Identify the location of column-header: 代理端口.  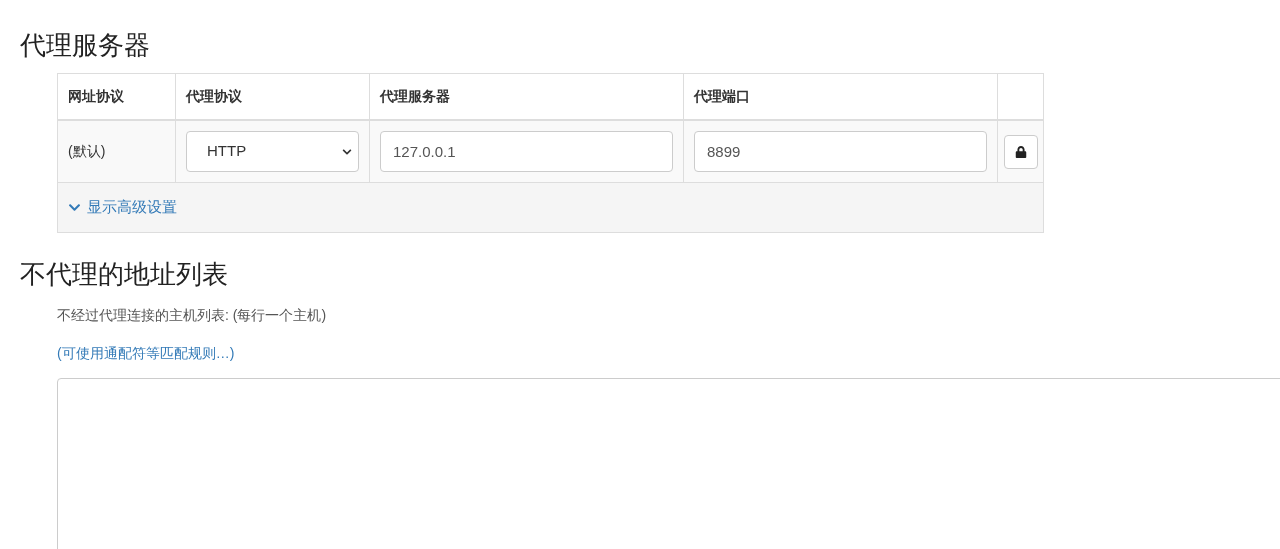
(841, 96).